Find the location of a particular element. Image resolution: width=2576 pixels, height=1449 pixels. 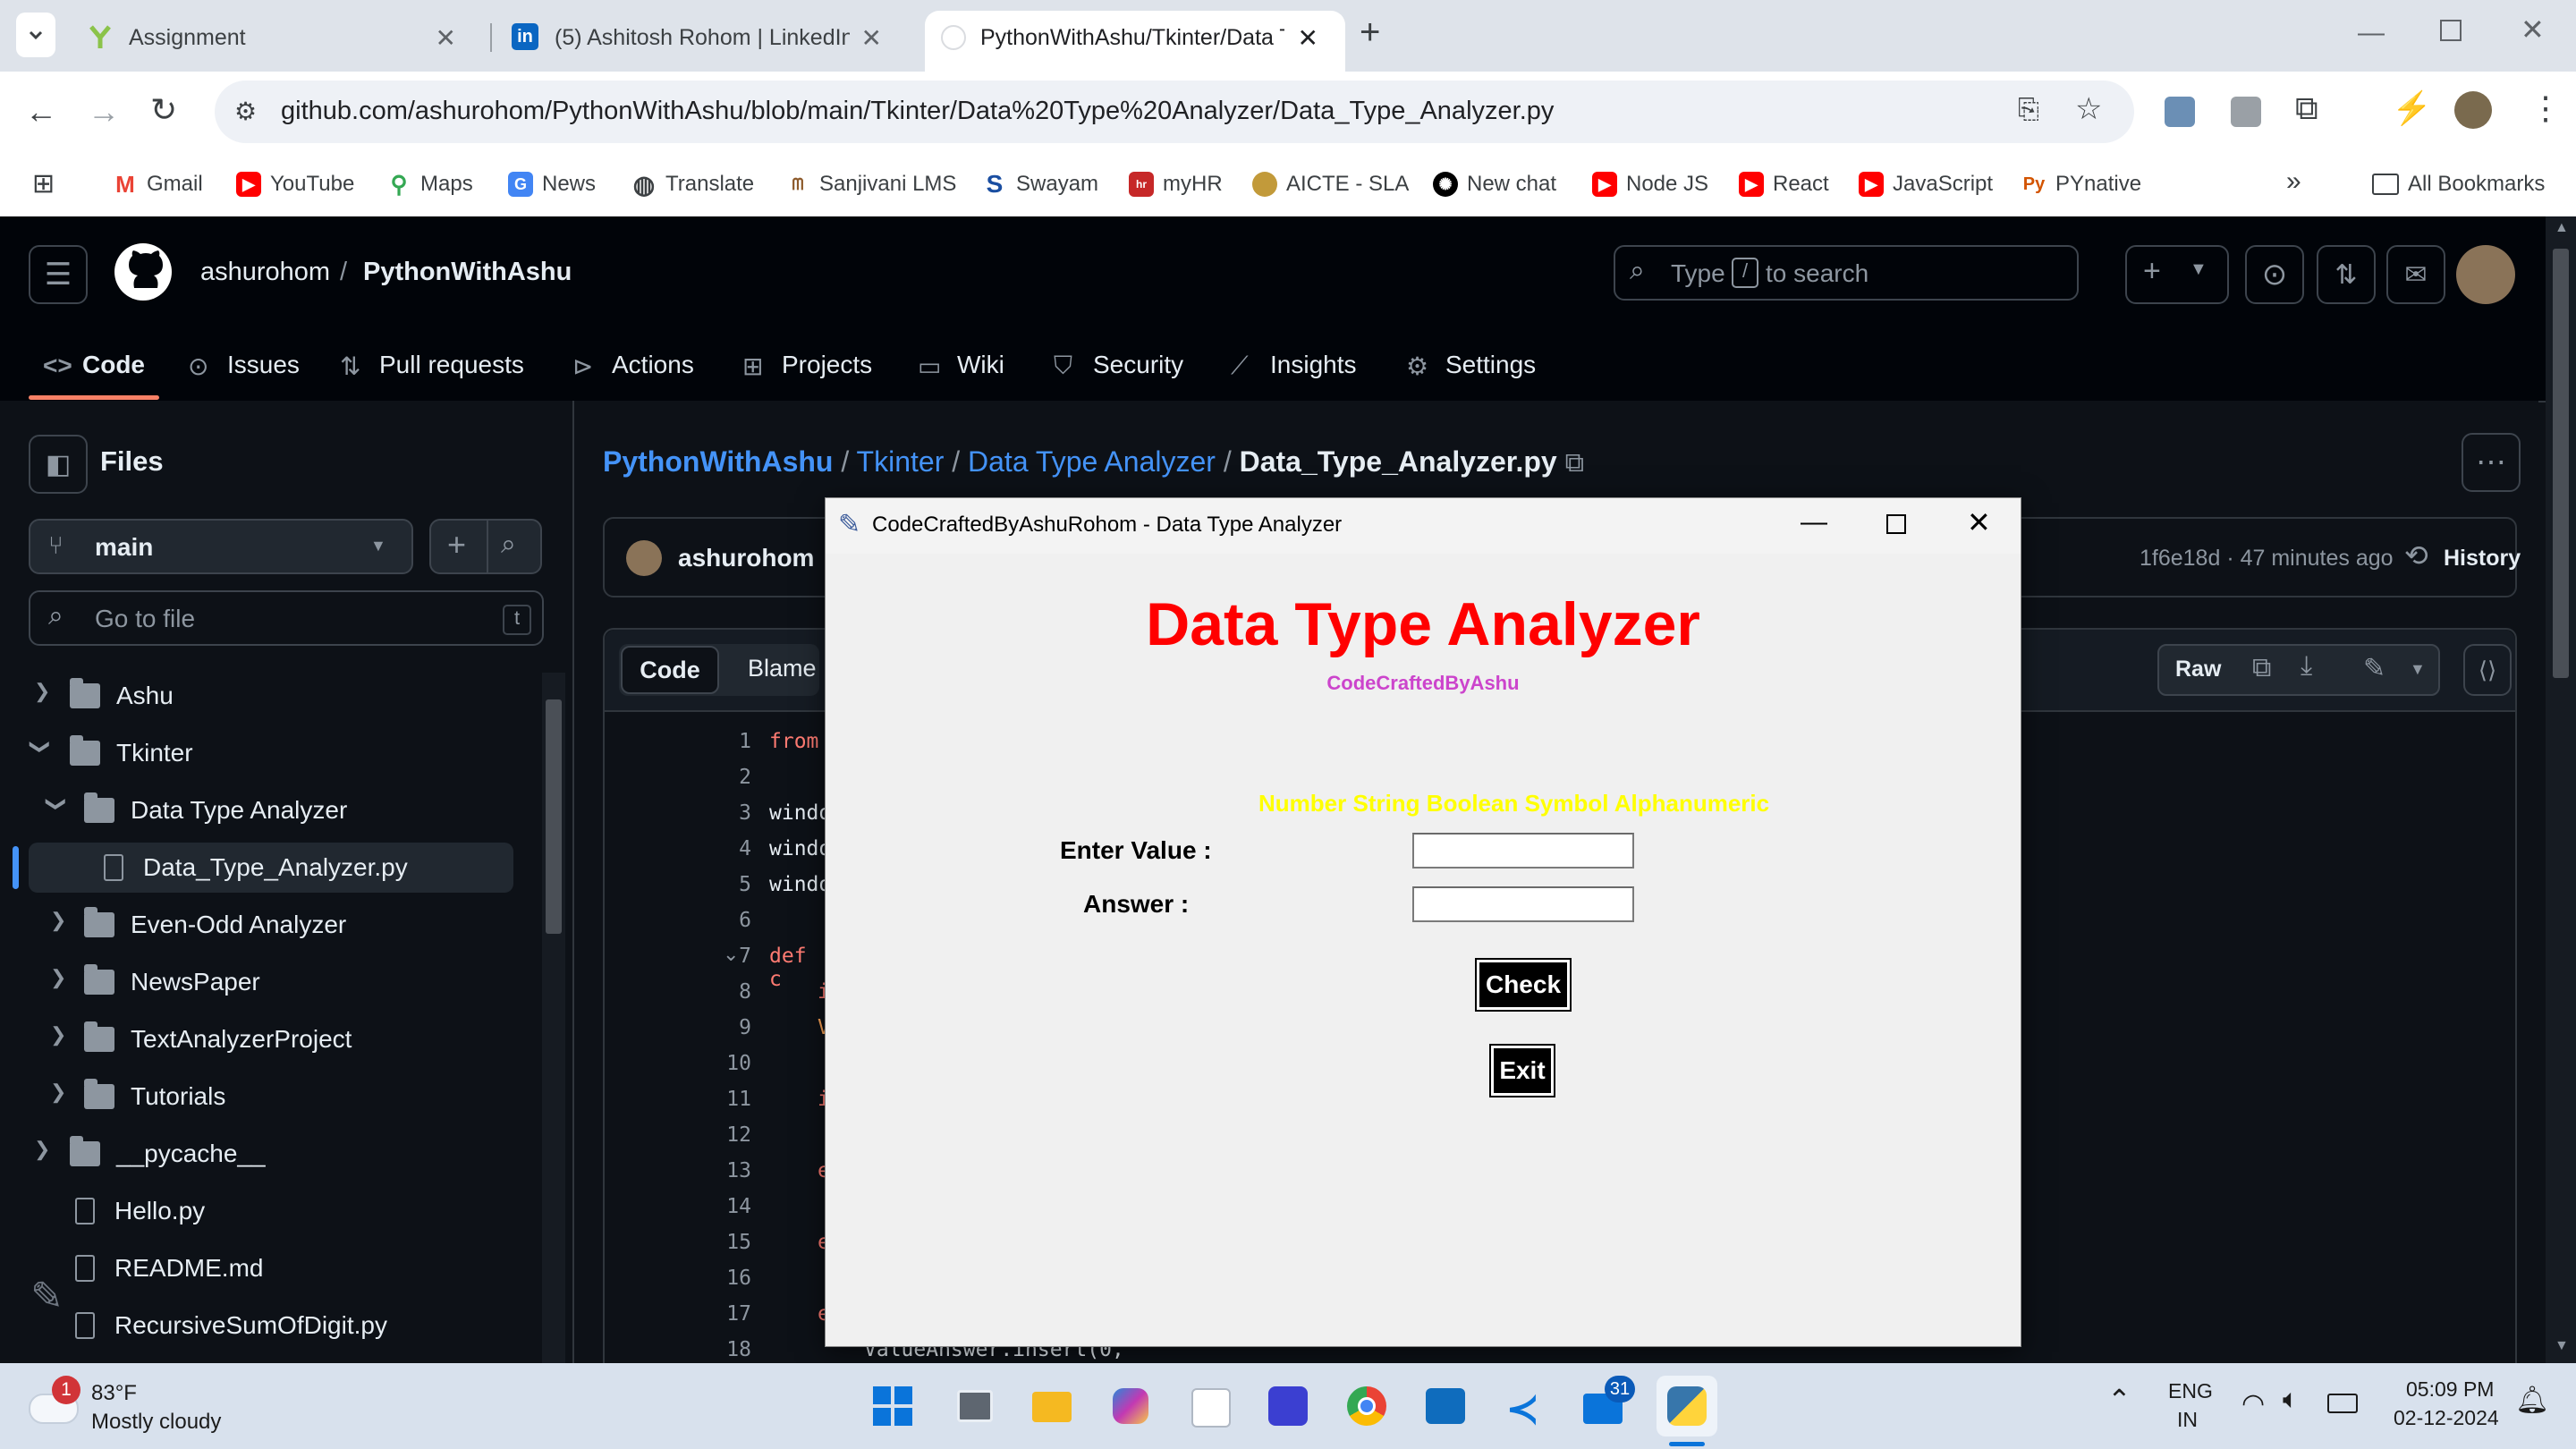

outlook-icon is located at coordinates (1445, 1406).